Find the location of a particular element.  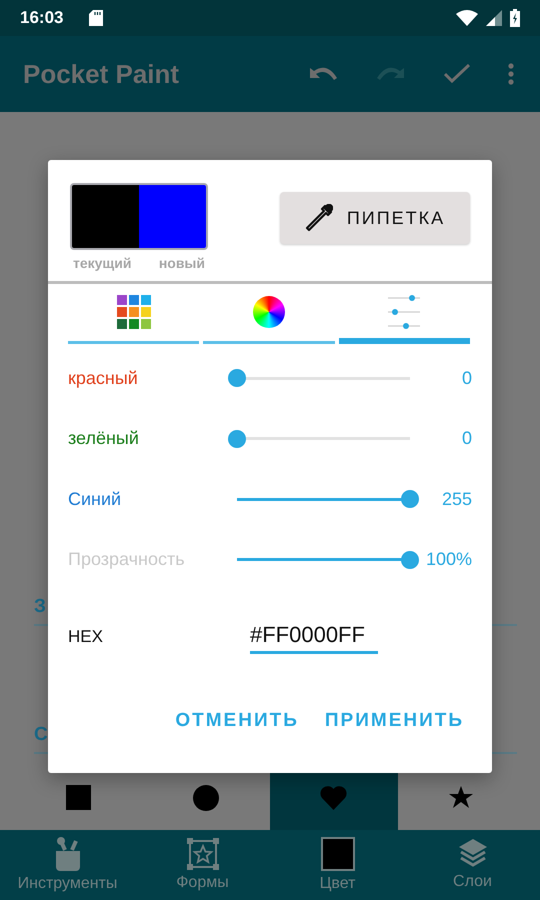

channel-label: Синий is located at coordinates (95, 499).